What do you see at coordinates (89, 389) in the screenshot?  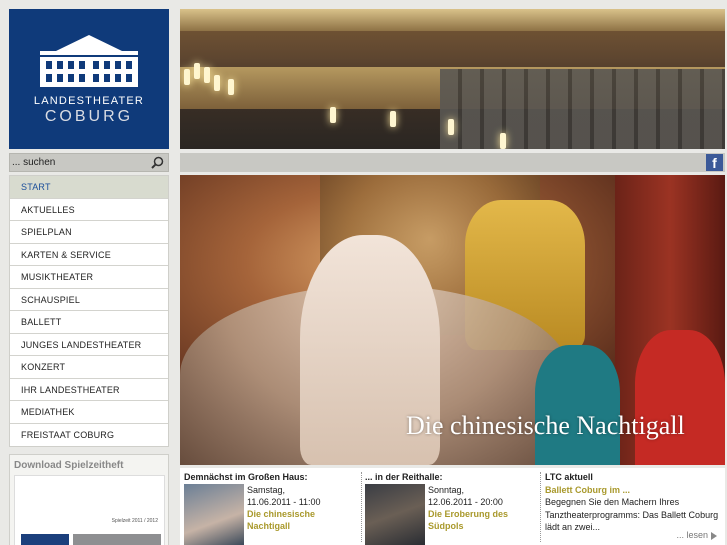 I see `nav-item-ihr-landestheater: IHR LANDESTHEATER` at bounding box center [89, 389].